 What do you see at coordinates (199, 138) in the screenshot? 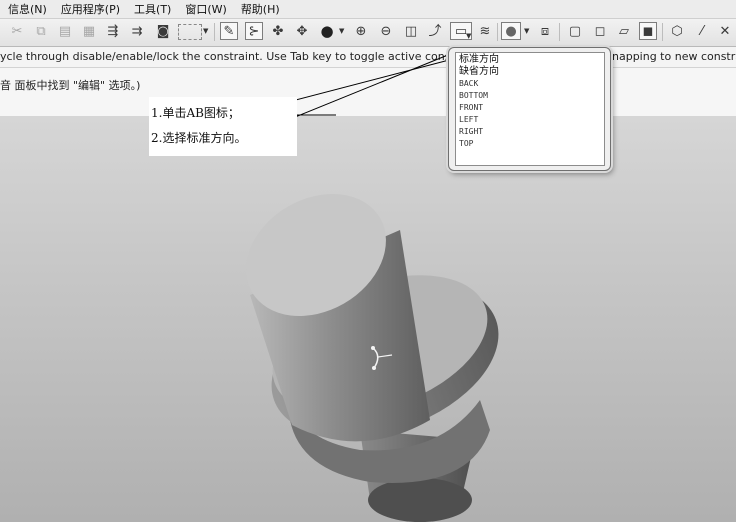
I see `callout-step-2: 2.选择标准方向。` at bounding box center [199, 138].